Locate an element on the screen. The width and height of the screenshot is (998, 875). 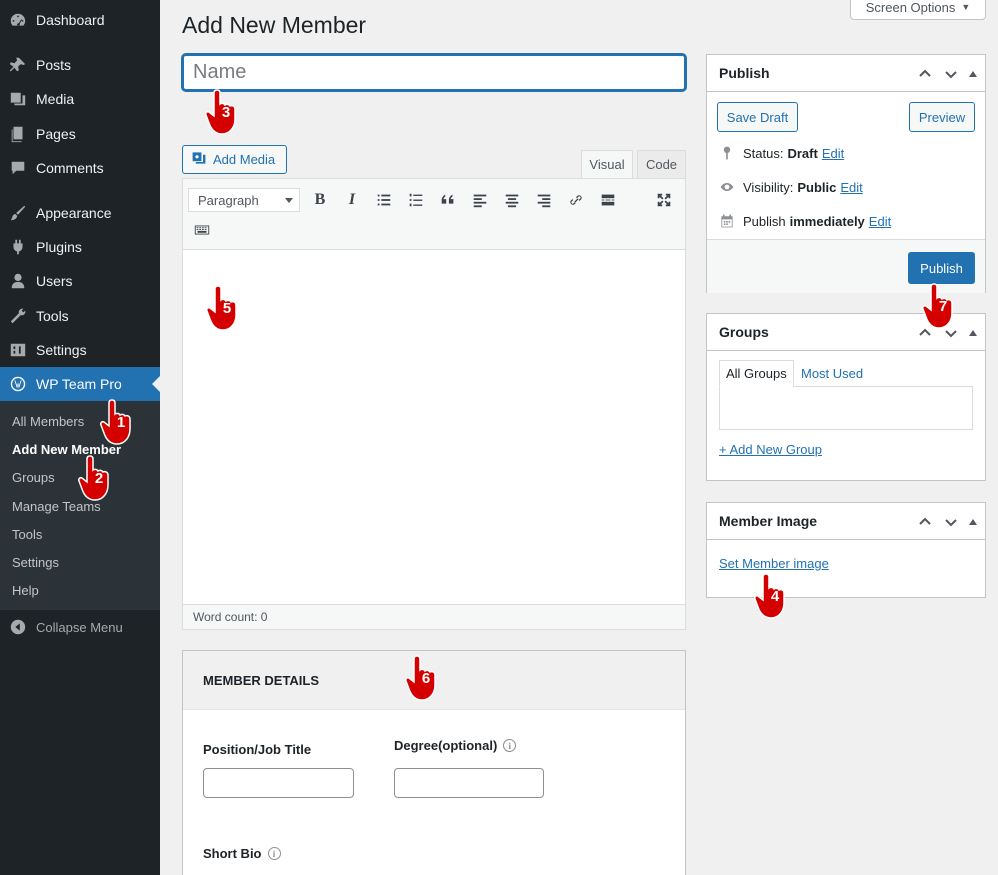
settings-icon is located at coordinates (18, 350).